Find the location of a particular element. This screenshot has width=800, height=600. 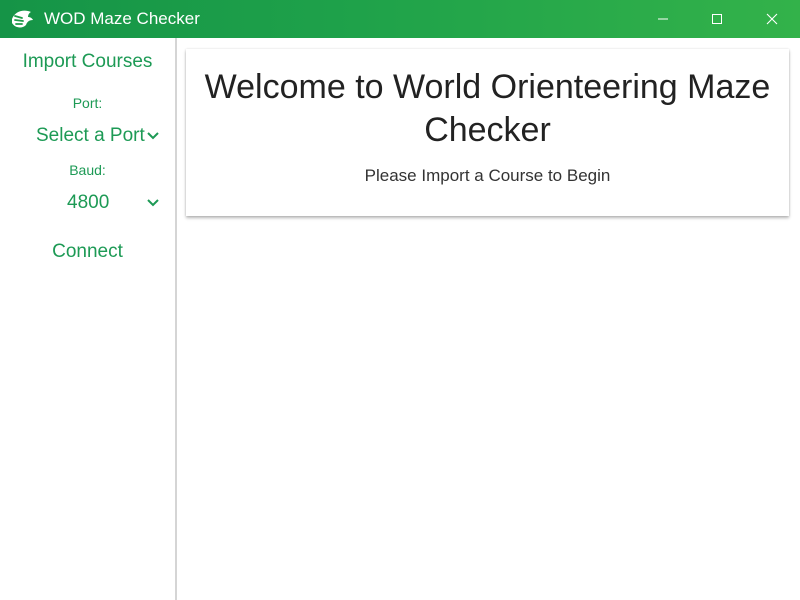

close-button is located at coordinates (772, 19).